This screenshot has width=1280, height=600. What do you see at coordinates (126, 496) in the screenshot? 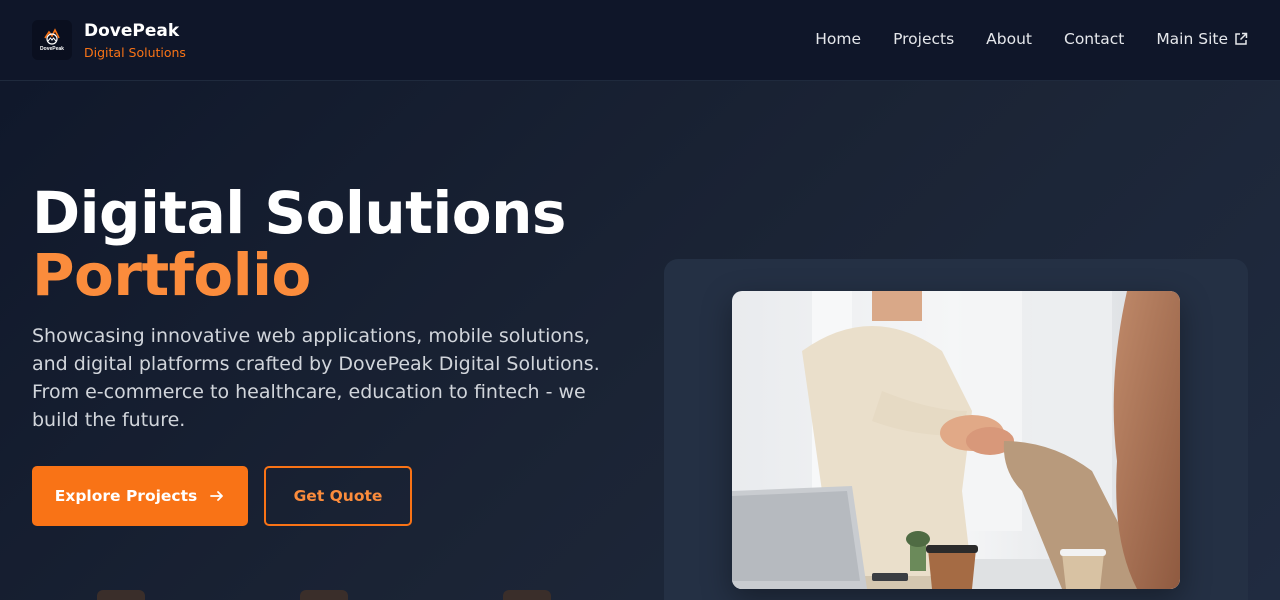
I see `explore-projects-label: Explore Projects` at bounding box center [126, 496].